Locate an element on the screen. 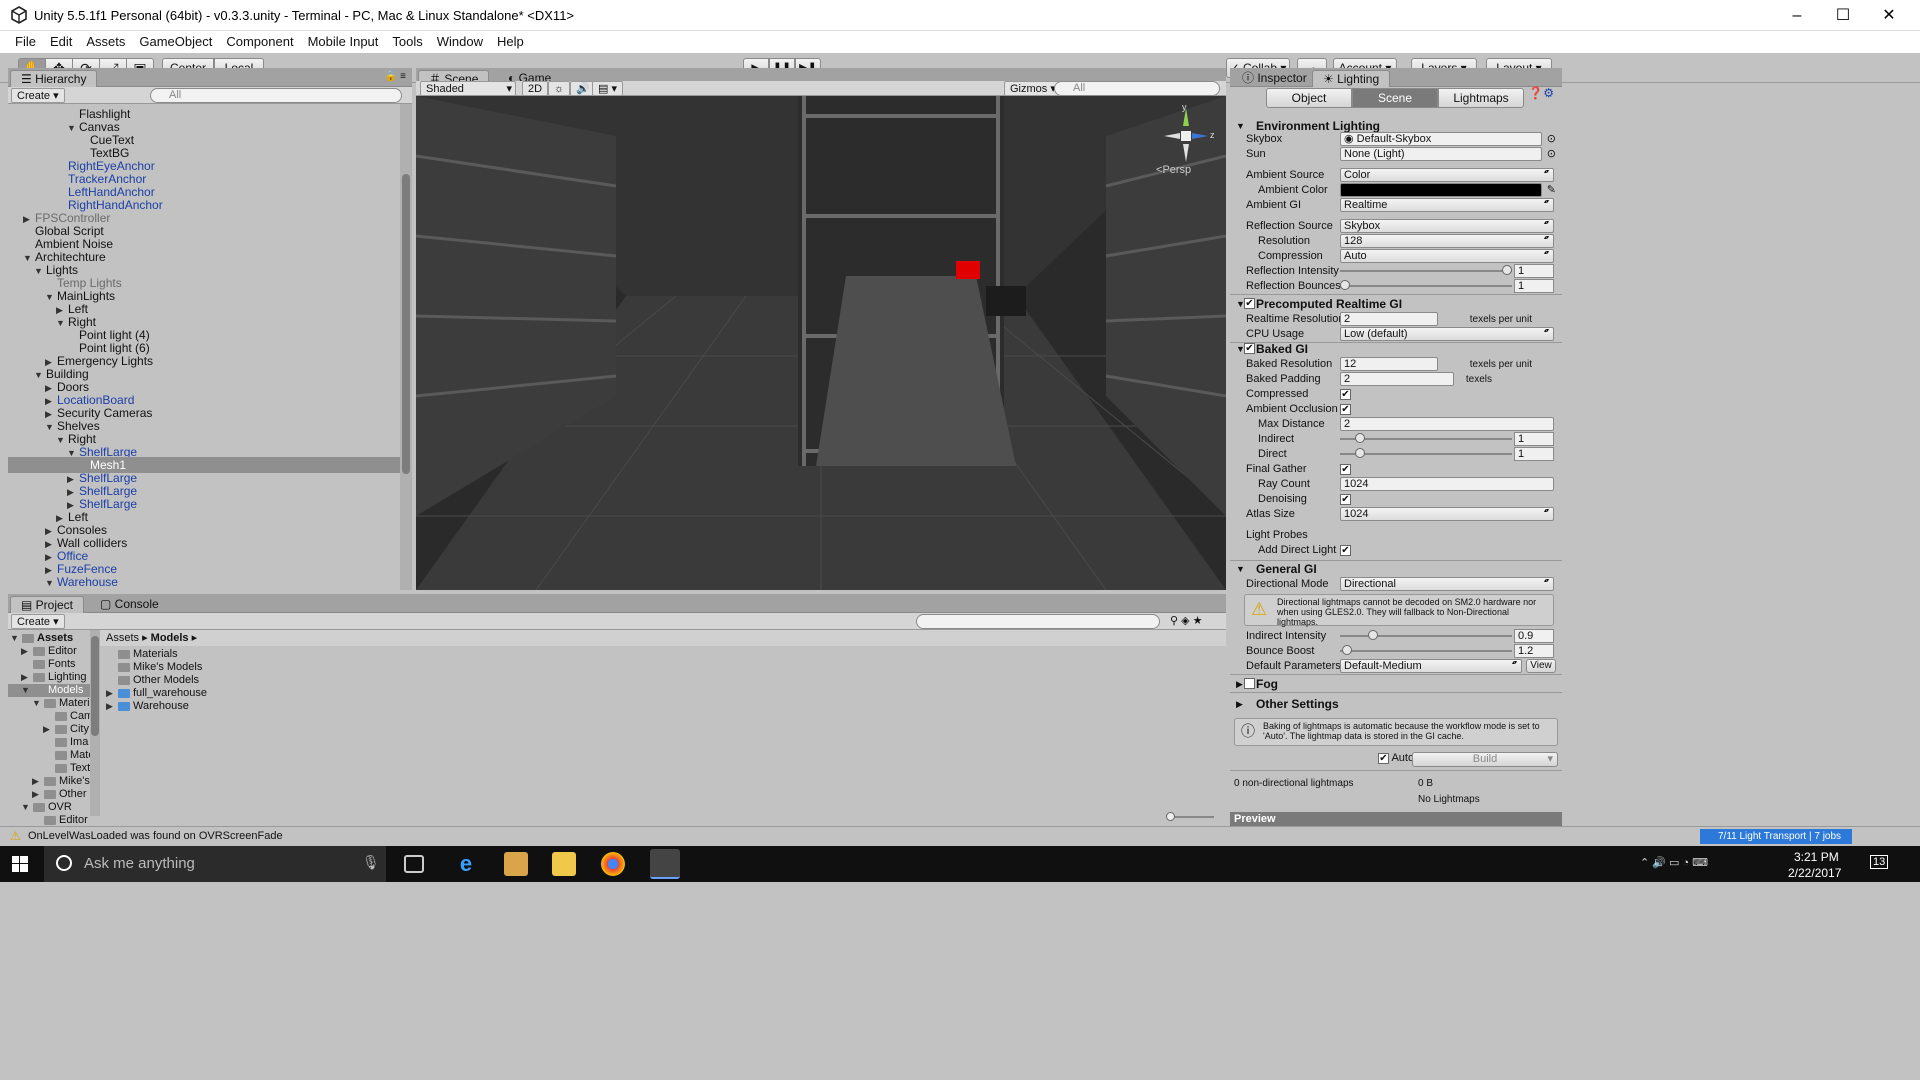 The height and width of the screenshot is (1080, 1920). general-gi-header: ▼ General GI is located at coordinates (1396, 569).